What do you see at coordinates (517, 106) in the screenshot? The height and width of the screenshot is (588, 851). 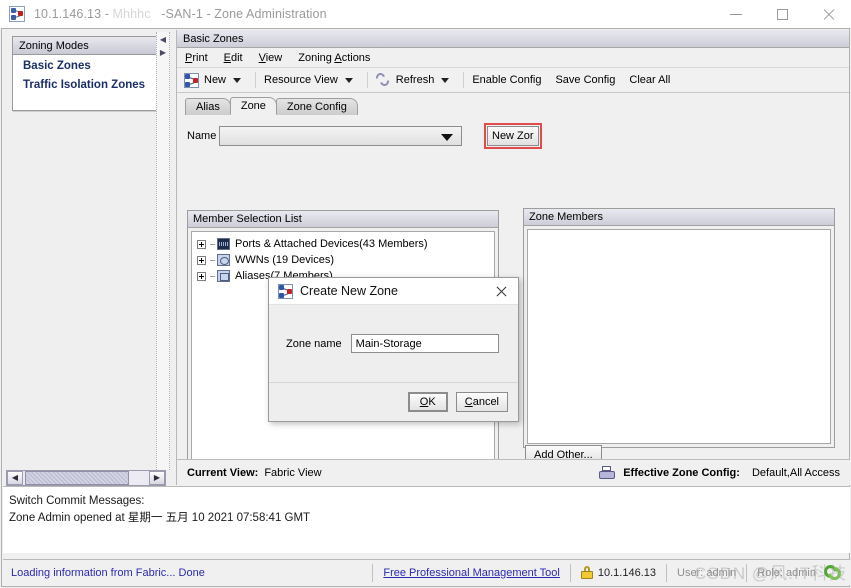 I see `tab-strip: Alias Zone Zone Config` at bounding box center [517, 106].